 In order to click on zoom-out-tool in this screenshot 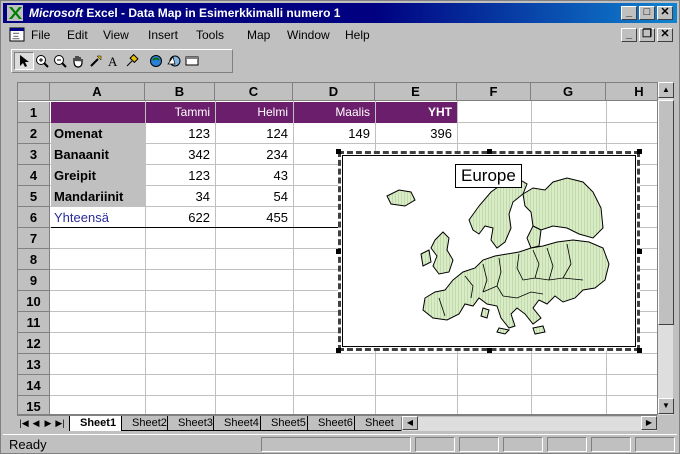, I will do `click(60, 61)`.